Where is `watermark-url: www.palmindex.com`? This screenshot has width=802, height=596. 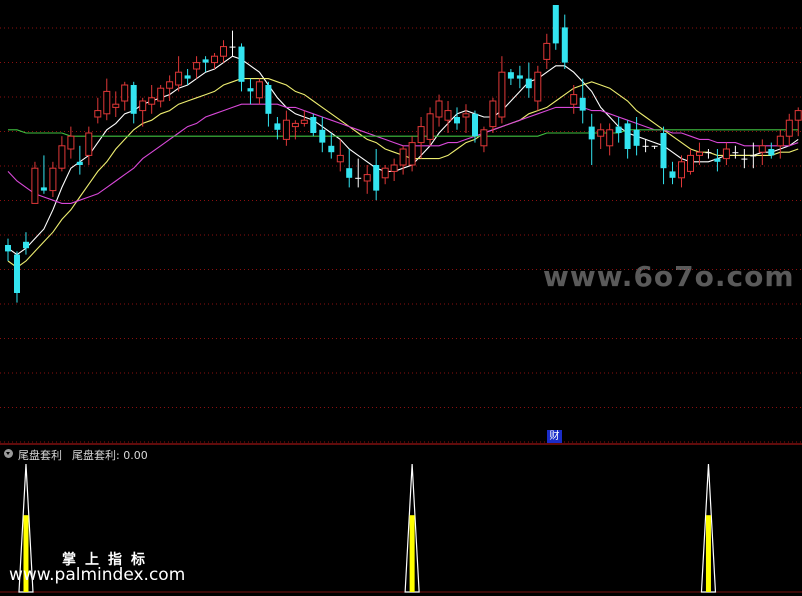
watermark-url: www.palmindex.com is located at coordinates (97, 575).